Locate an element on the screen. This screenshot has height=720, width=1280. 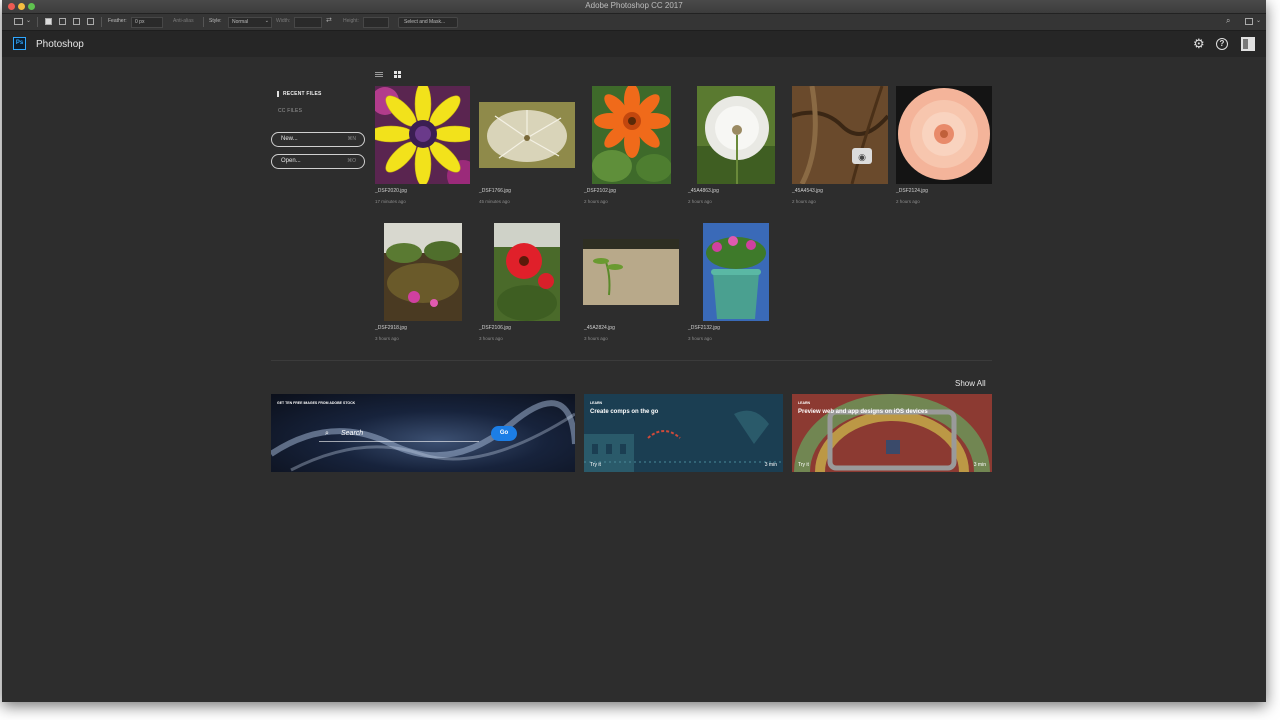
width-input is located at coordinates (308, 22).